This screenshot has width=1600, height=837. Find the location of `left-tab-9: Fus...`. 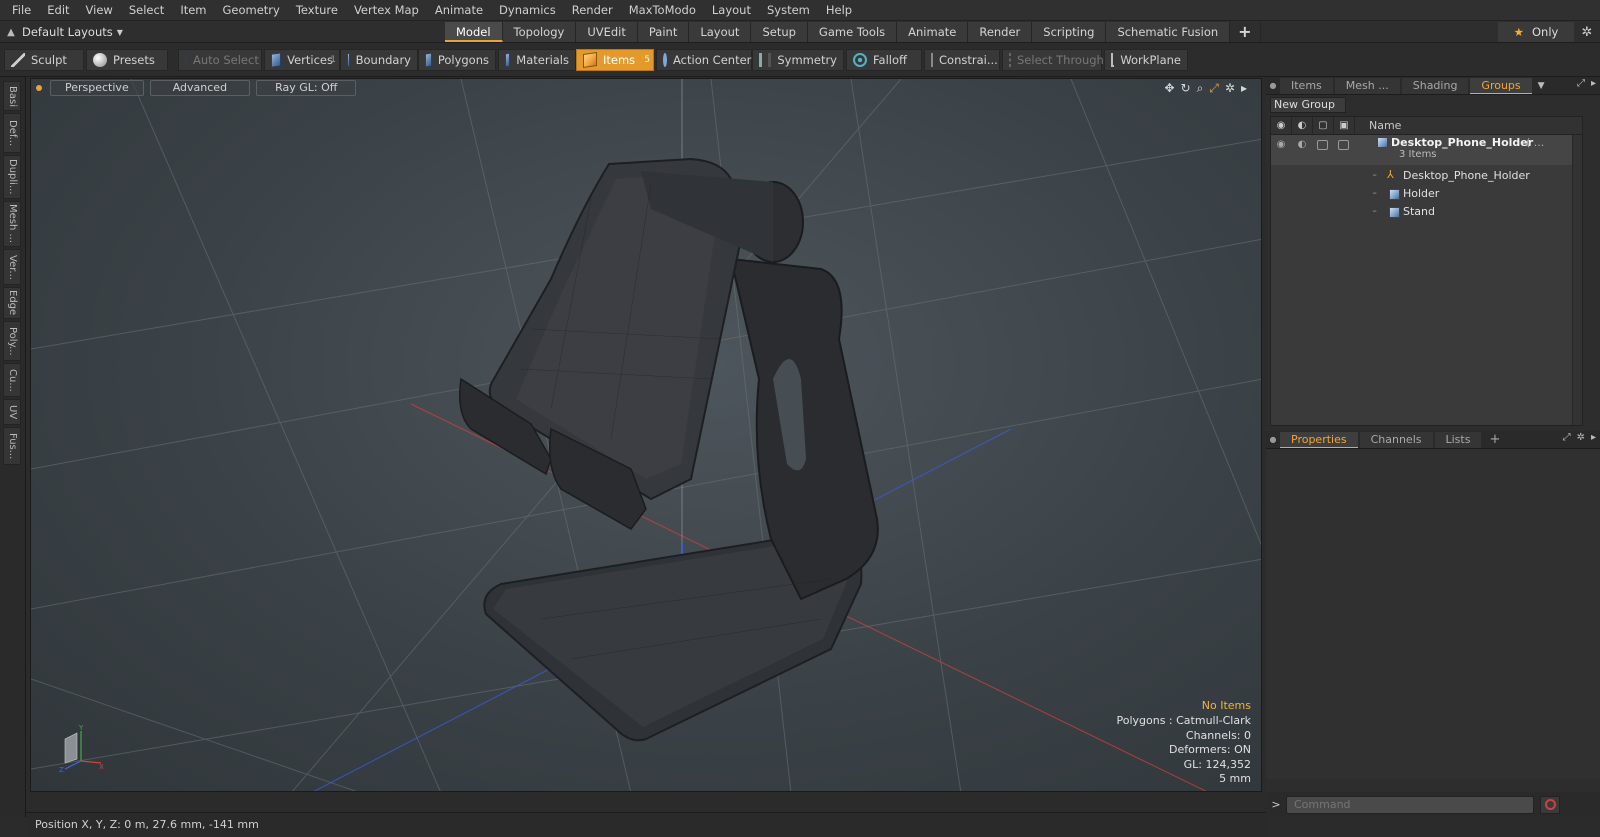

left-tab-9: Fus... is located at coordinates (12, 446).